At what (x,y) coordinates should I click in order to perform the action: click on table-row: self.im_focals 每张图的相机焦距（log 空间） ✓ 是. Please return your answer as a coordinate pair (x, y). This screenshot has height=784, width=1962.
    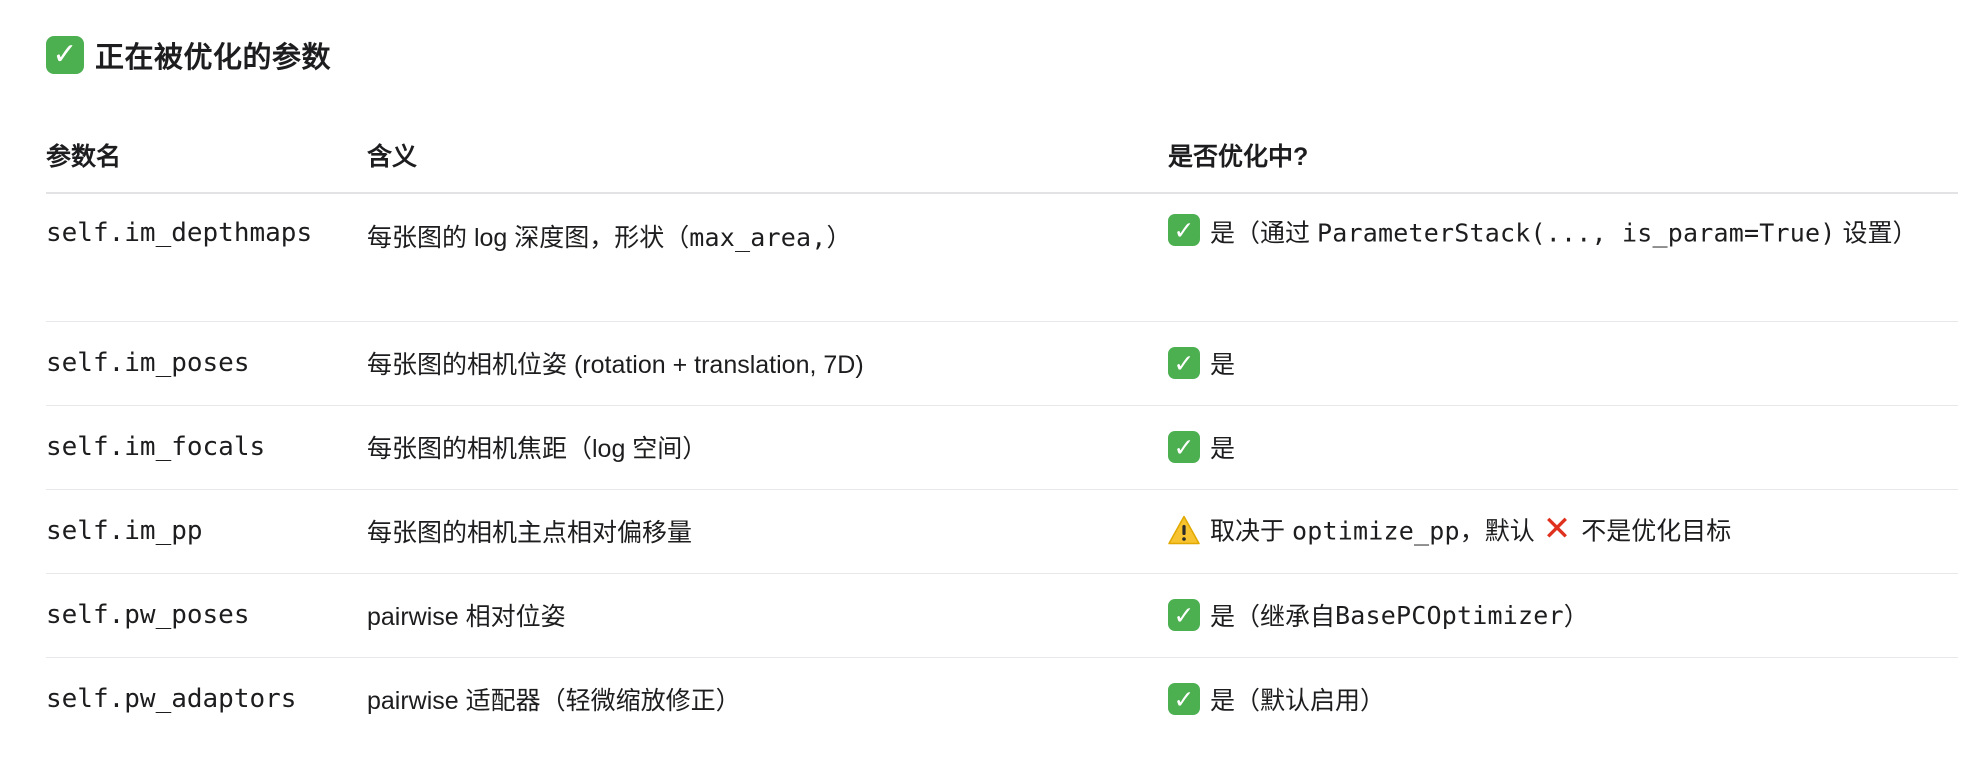
    Looking at the image, I should click on (1002, 447).